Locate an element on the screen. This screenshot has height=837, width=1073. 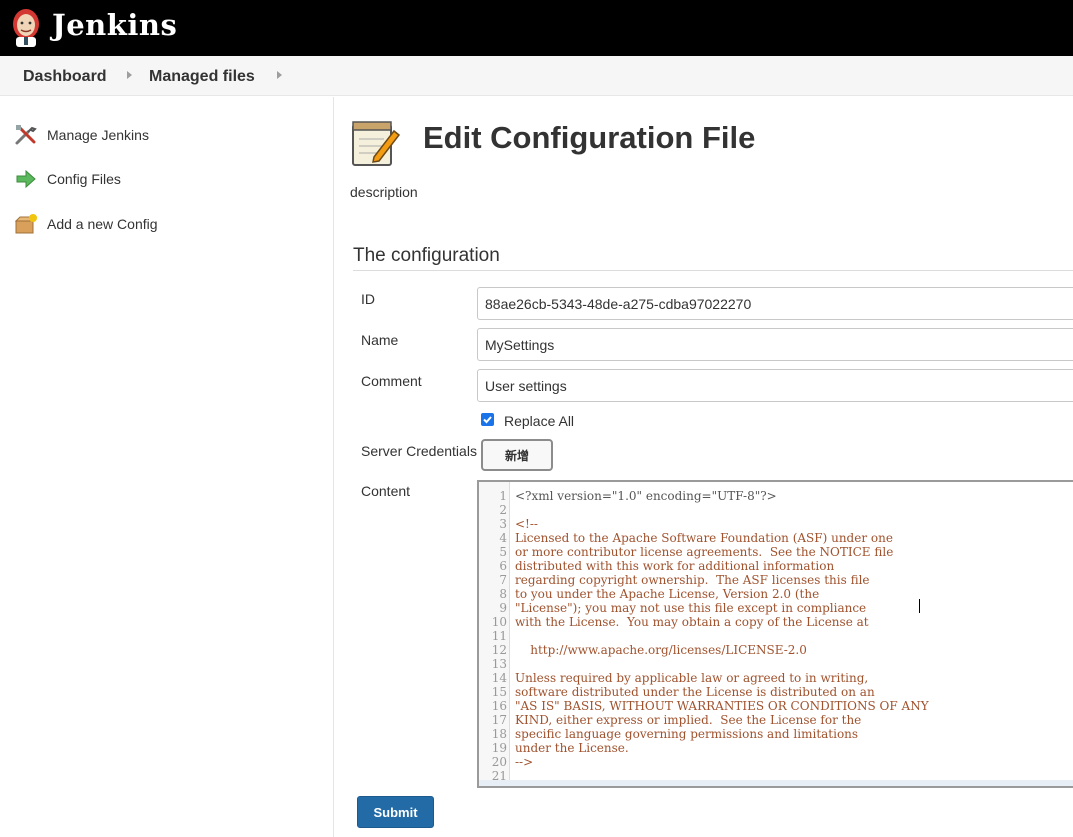
line-number: 8 is located at coordinates (503, 594).